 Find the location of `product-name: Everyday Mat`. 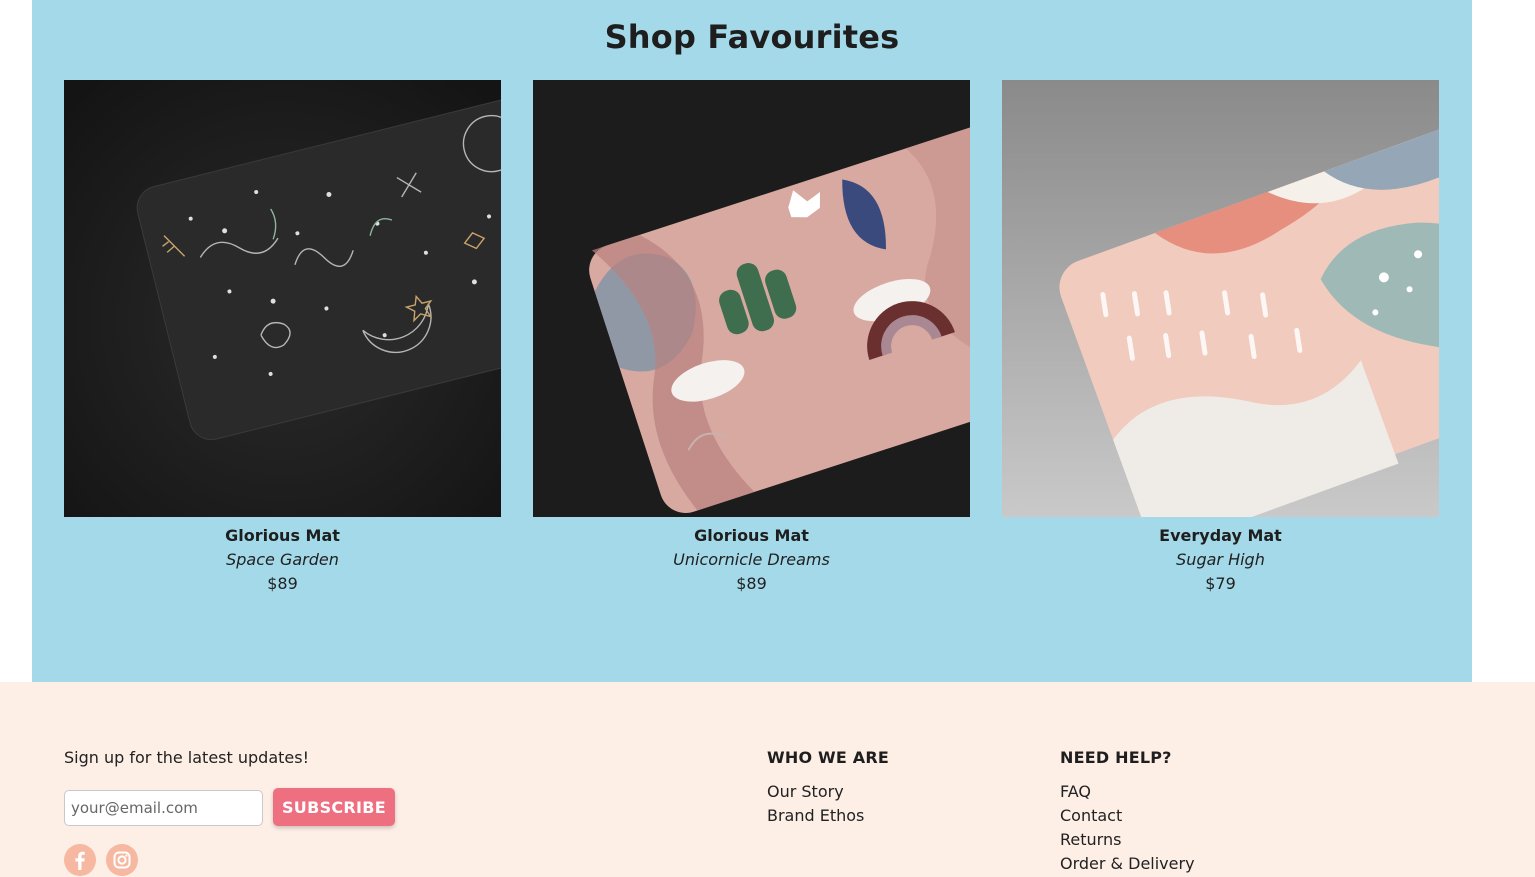

product-name: Everyday Mat is located at coordinates (1220, 536).